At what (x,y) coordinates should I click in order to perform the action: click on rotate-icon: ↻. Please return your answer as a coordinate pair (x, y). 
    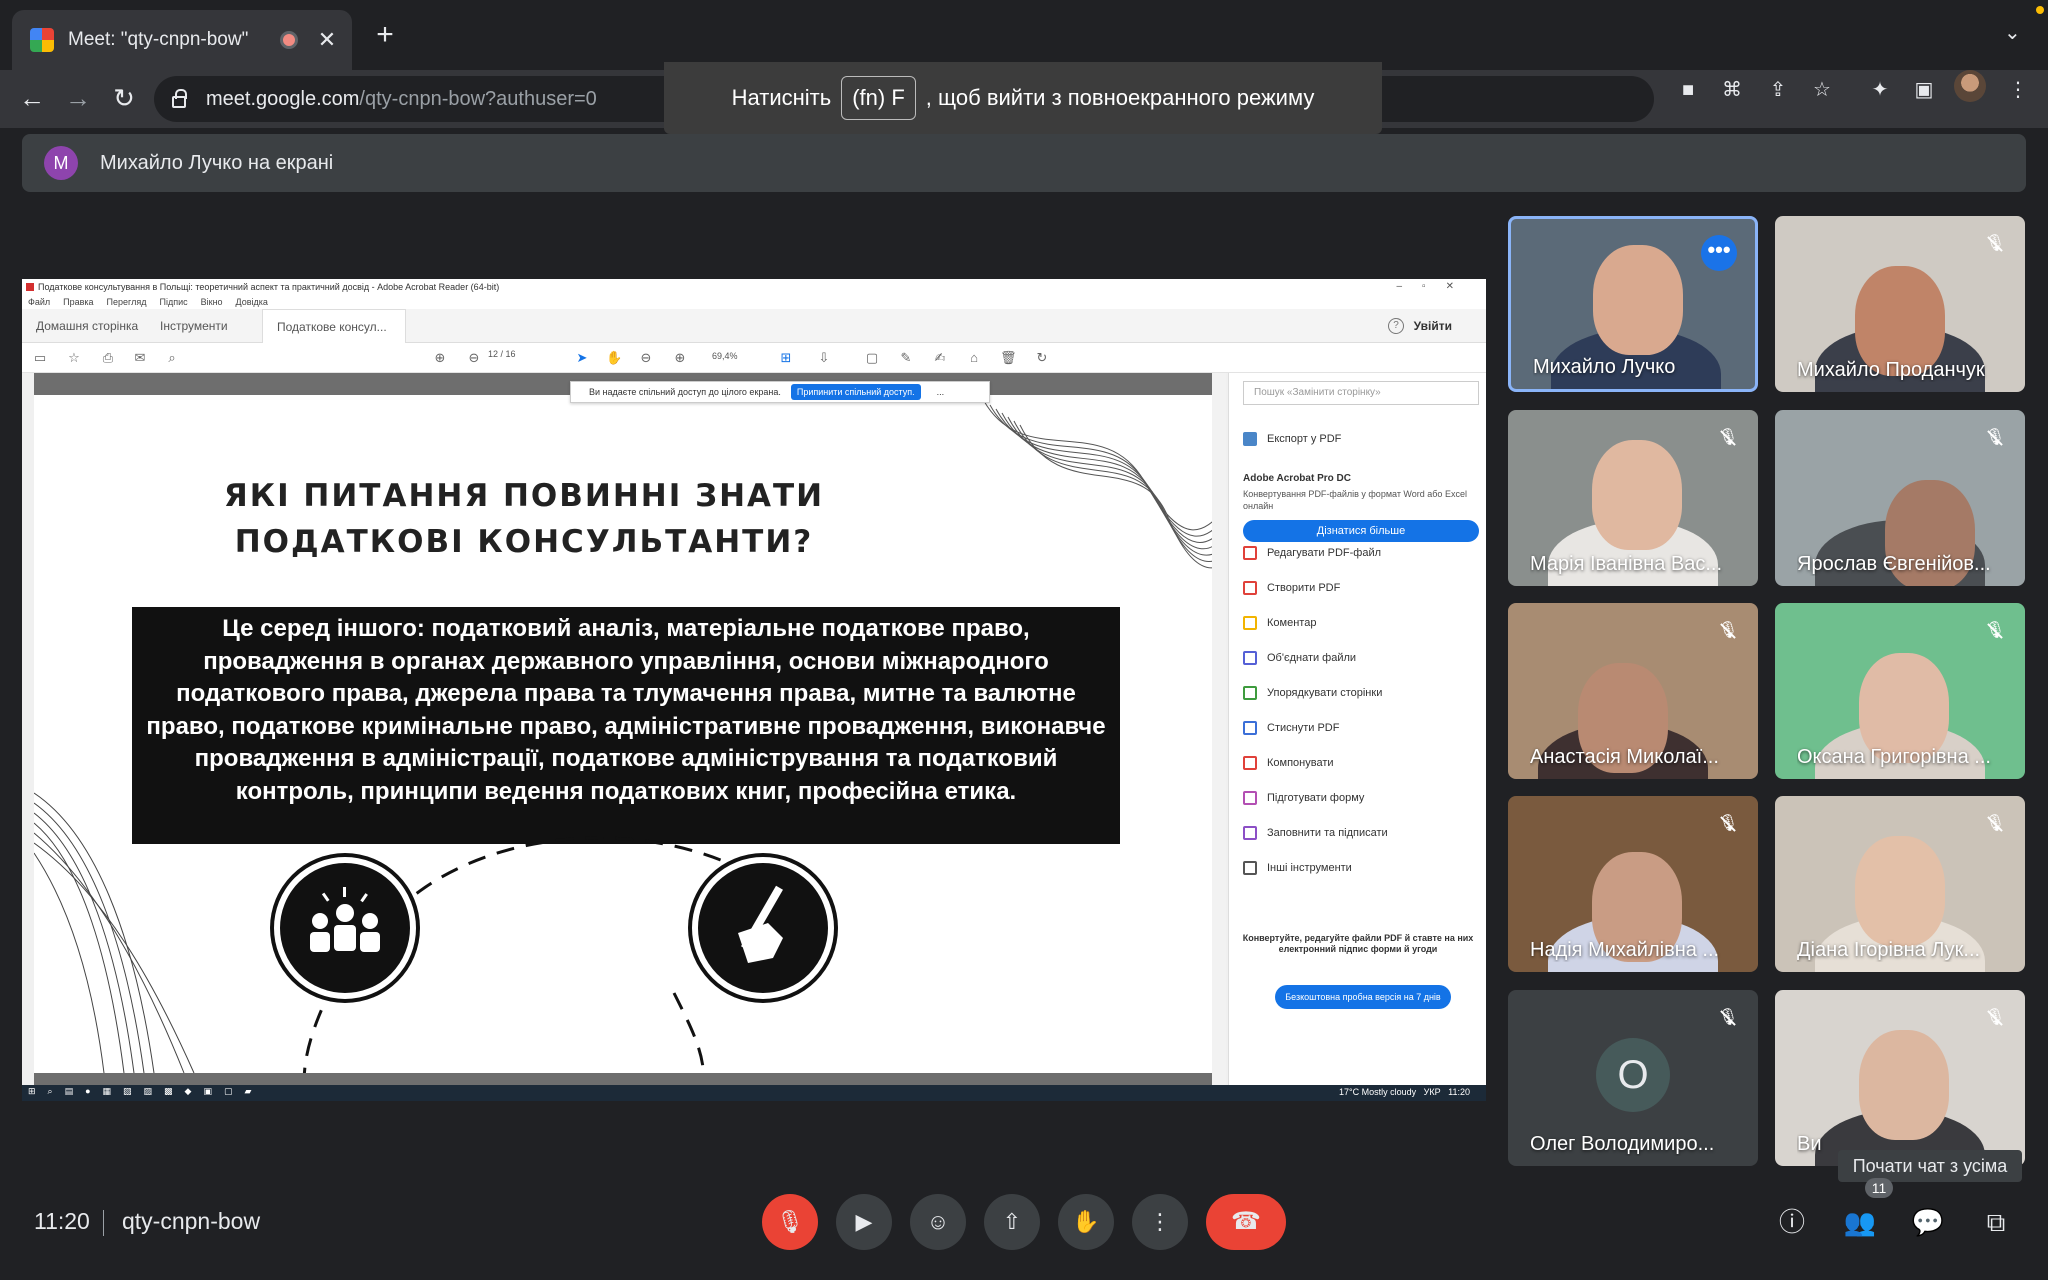
    Looking at the image, I should click on (1042, 357).